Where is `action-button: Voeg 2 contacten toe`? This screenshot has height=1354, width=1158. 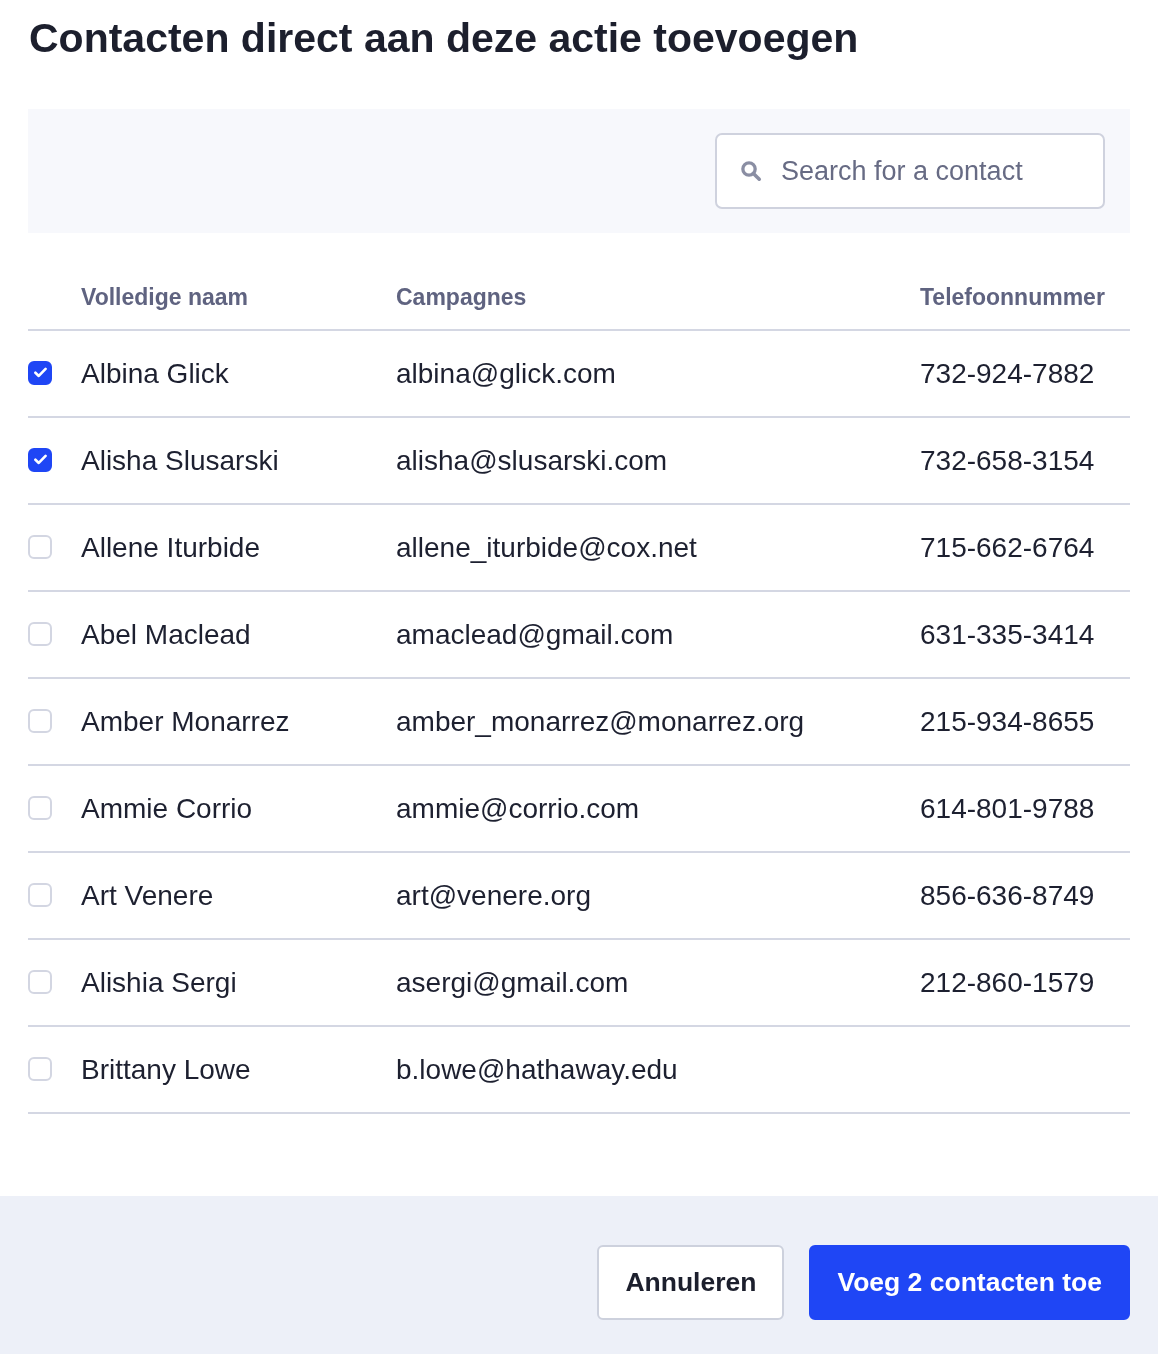 action-button: Voeg 2 contacten toe is located at coordinates (969, 1282).